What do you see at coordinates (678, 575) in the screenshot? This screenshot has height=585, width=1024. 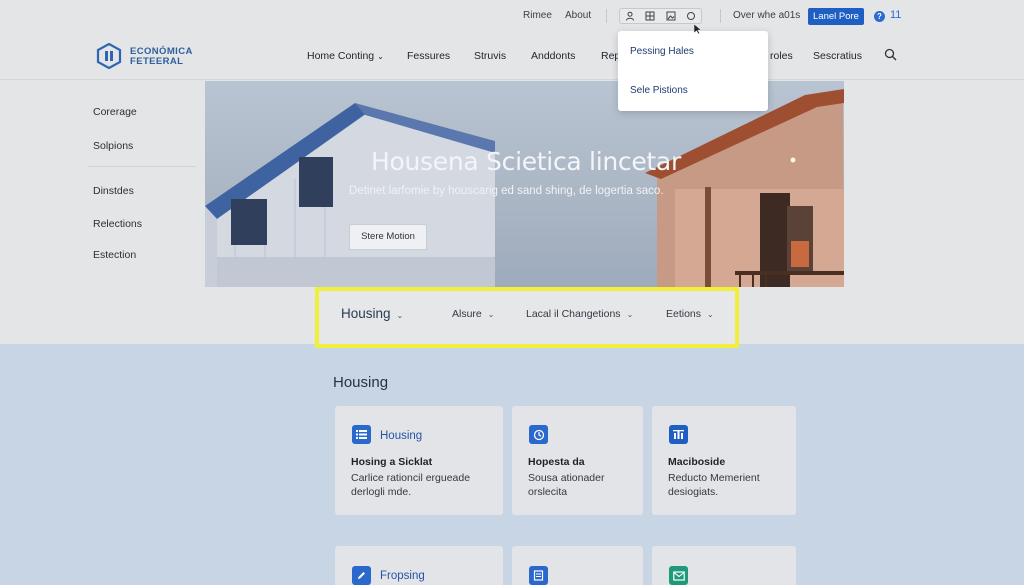 I see `mail-icon` at bounding box center [678, 575].